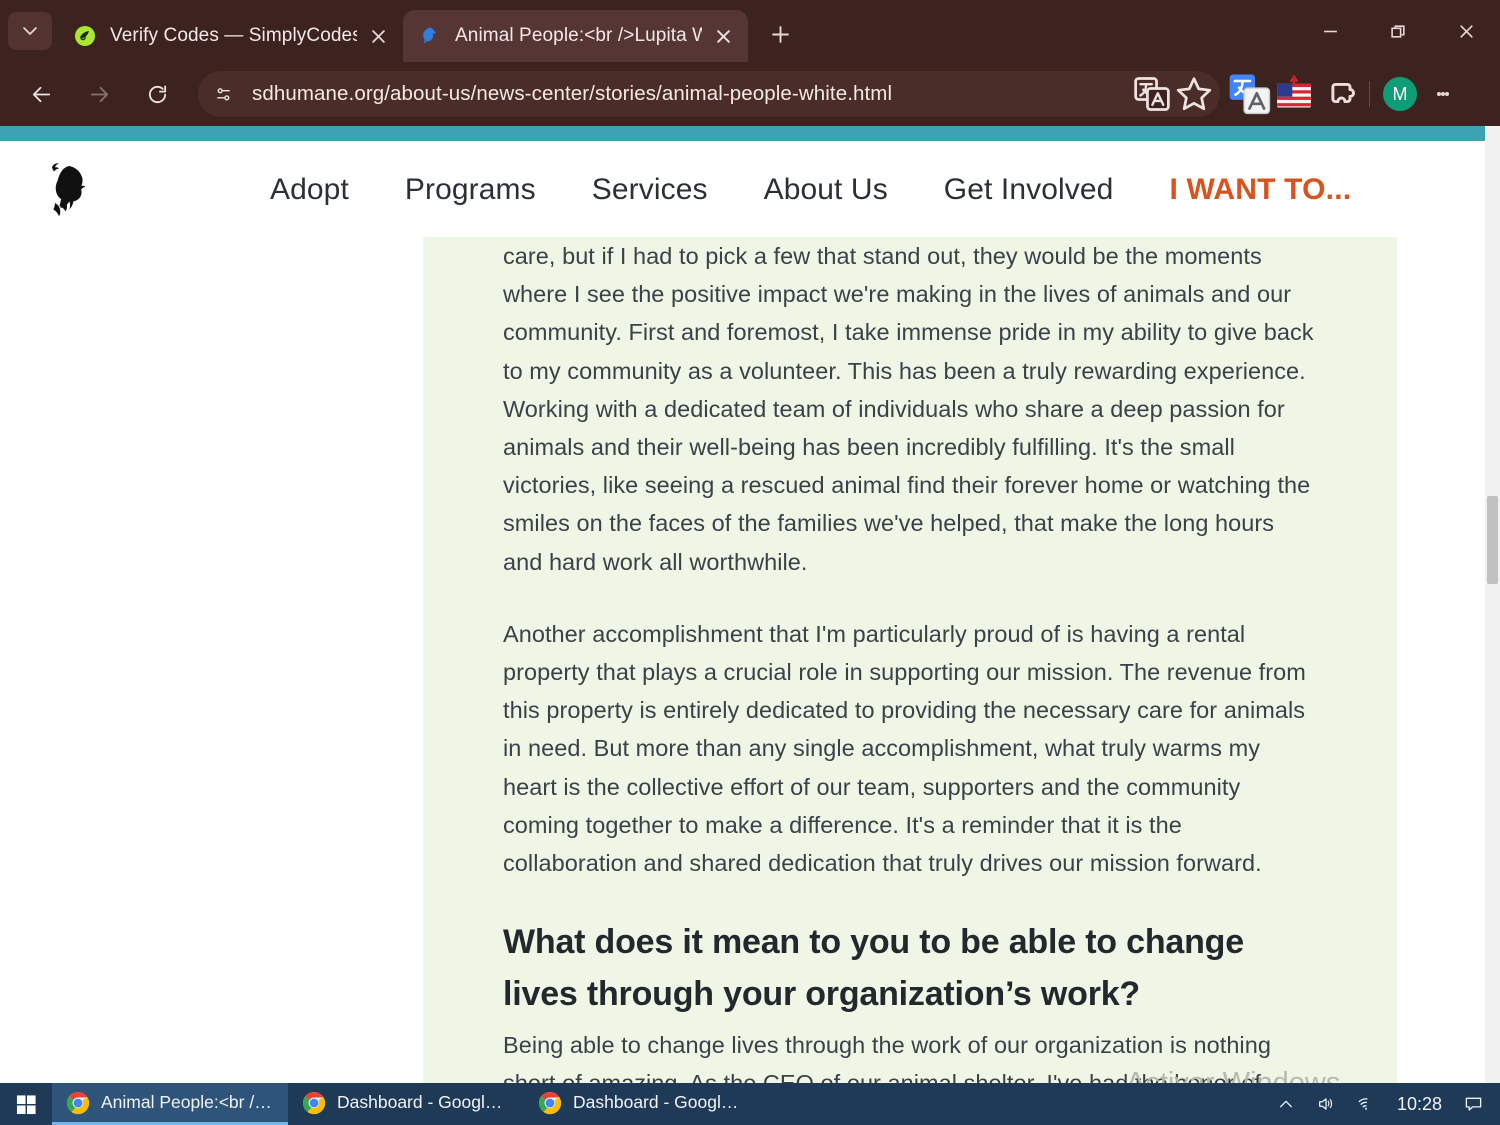 This screenshot has height=1125, width=1500. I want to click on google-translate-extension-button, so click(1250, 94).